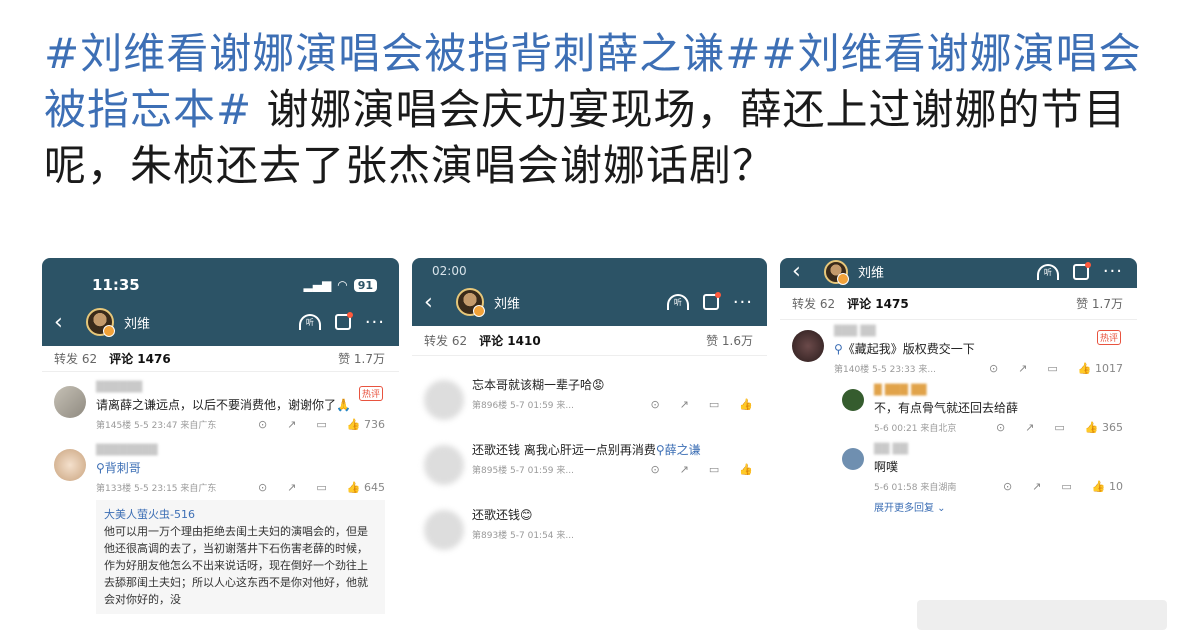  What do you see at coordinates (247, 452) in the screenshot?
I see `commenter-name: ████████` at bounding box center [247, 452].